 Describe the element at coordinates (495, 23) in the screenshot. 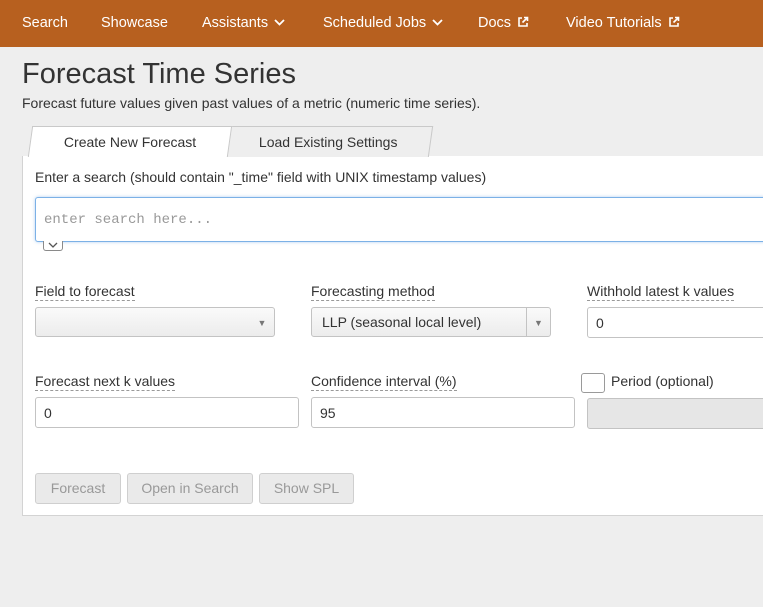

I see `nav-item-label: Docs` at that location.